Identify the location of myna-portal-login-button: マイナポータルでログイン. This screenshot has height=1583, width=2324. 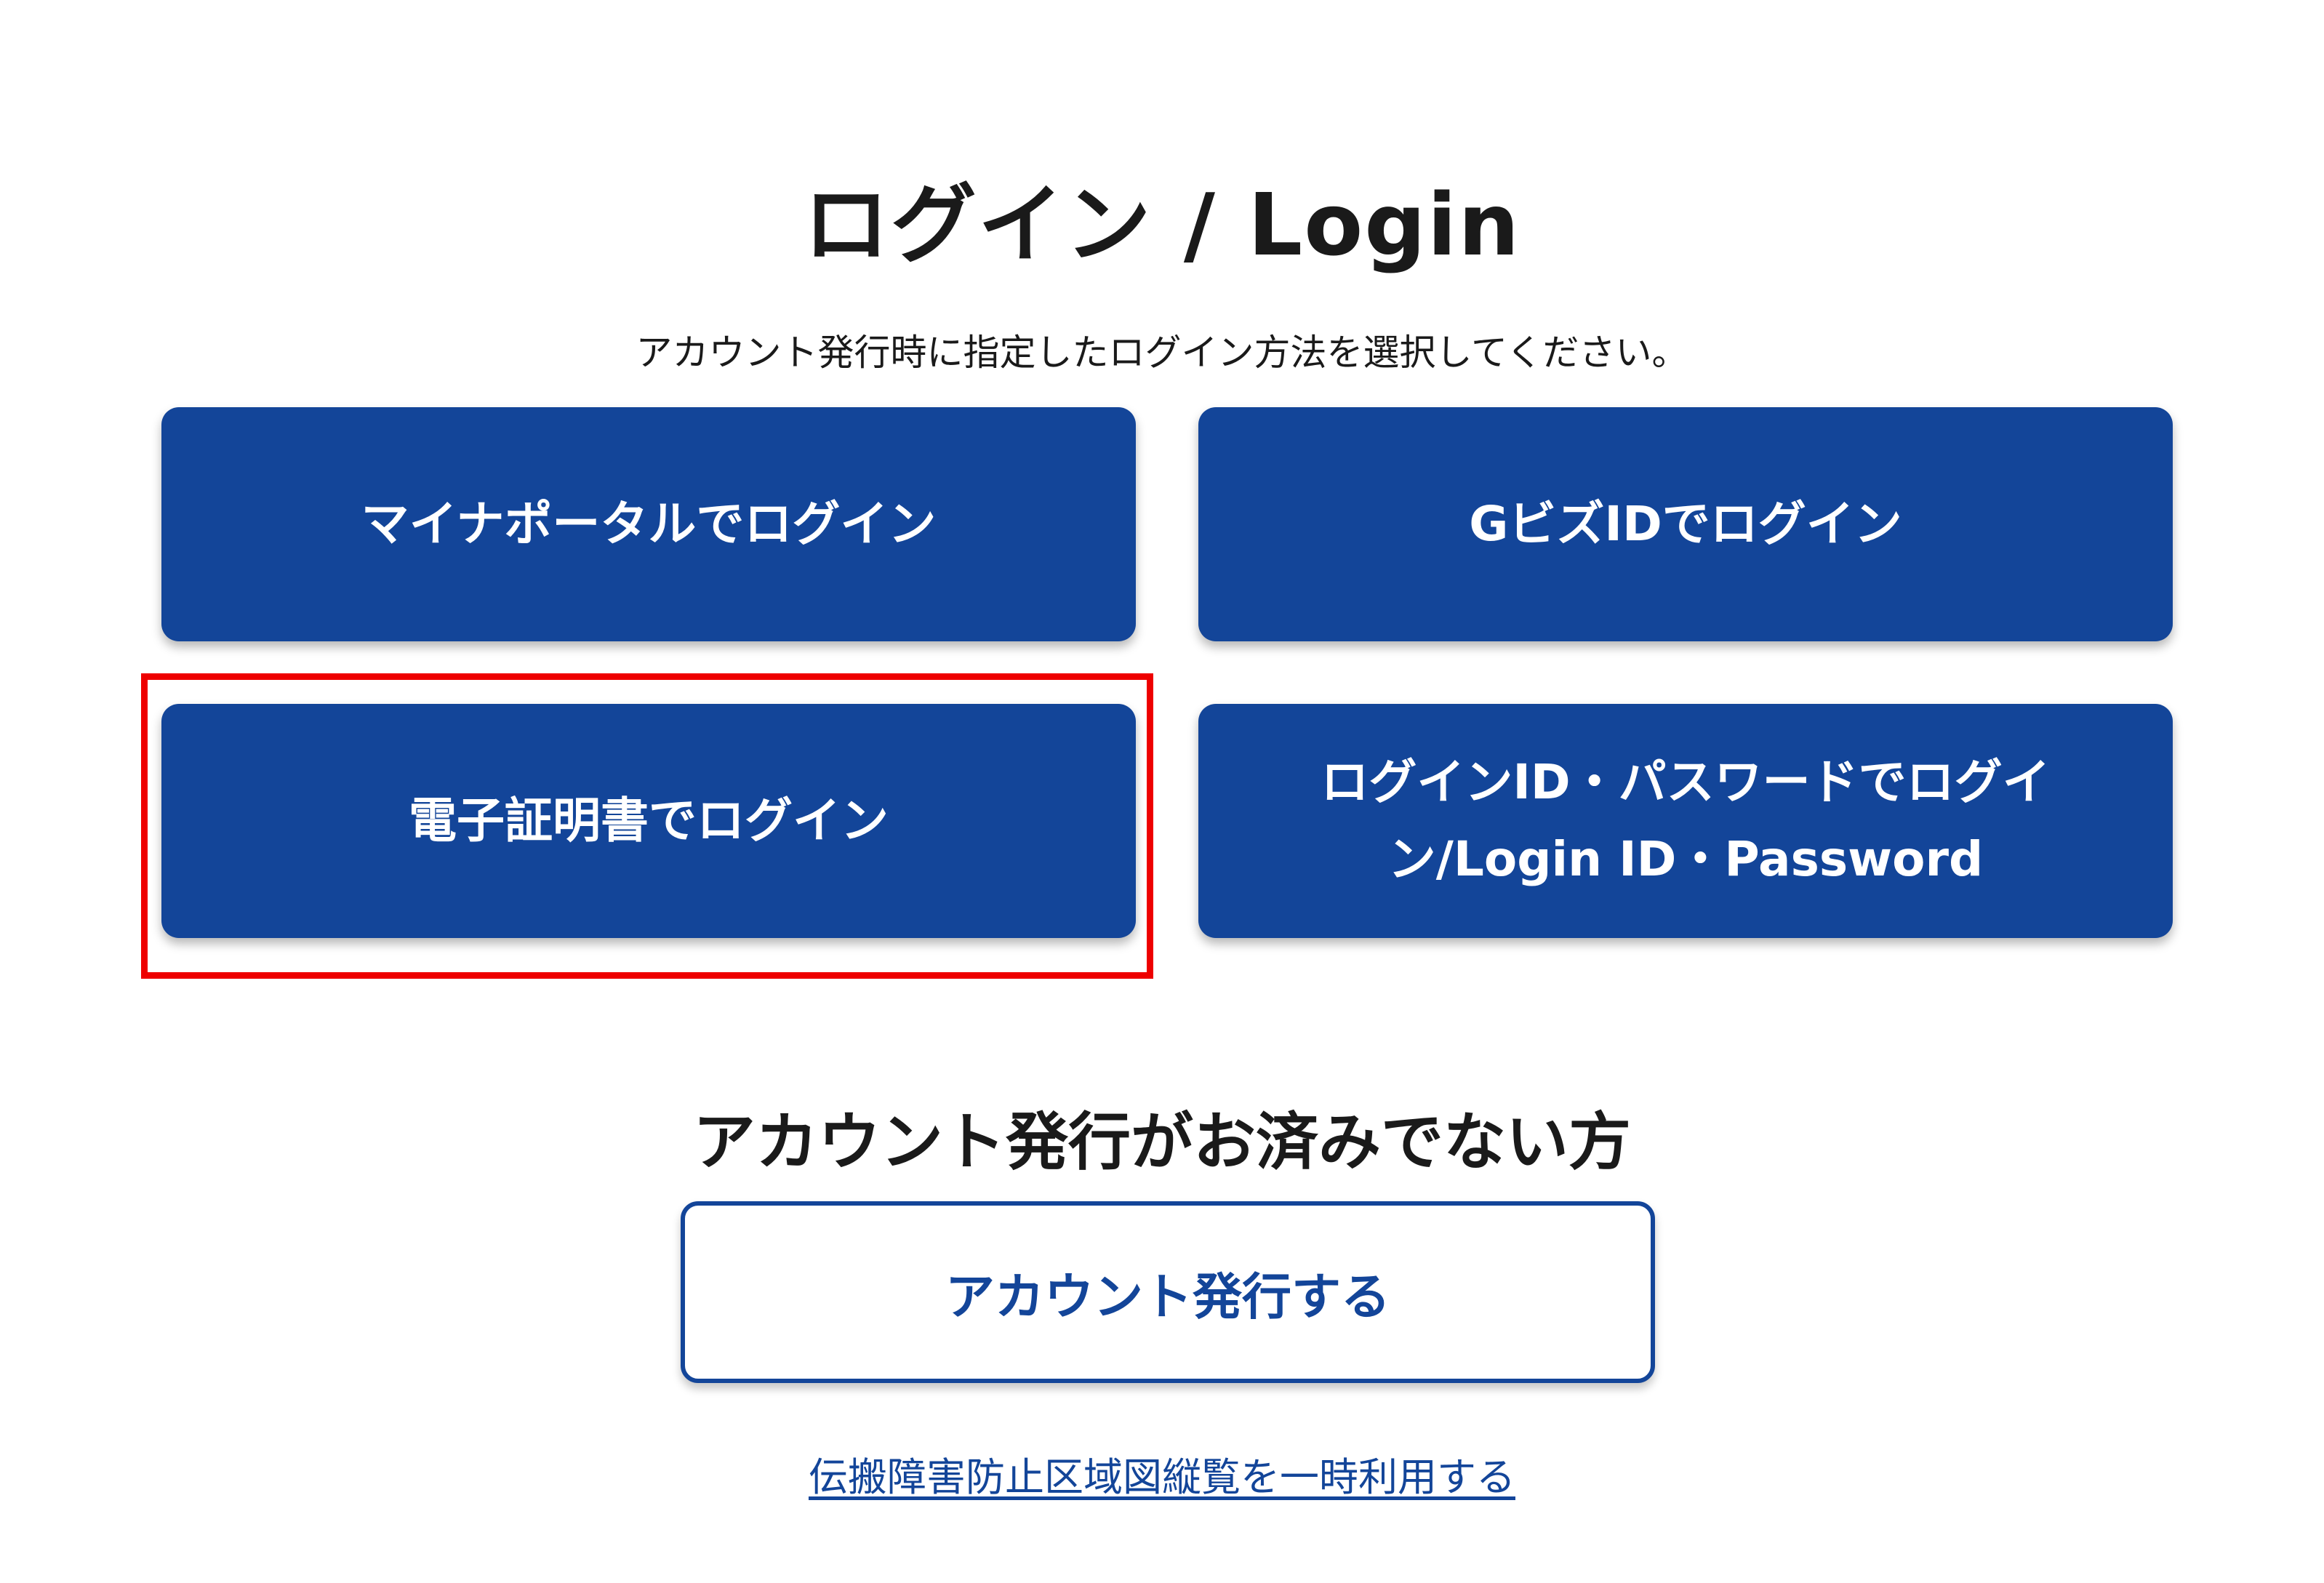
(648, 524).